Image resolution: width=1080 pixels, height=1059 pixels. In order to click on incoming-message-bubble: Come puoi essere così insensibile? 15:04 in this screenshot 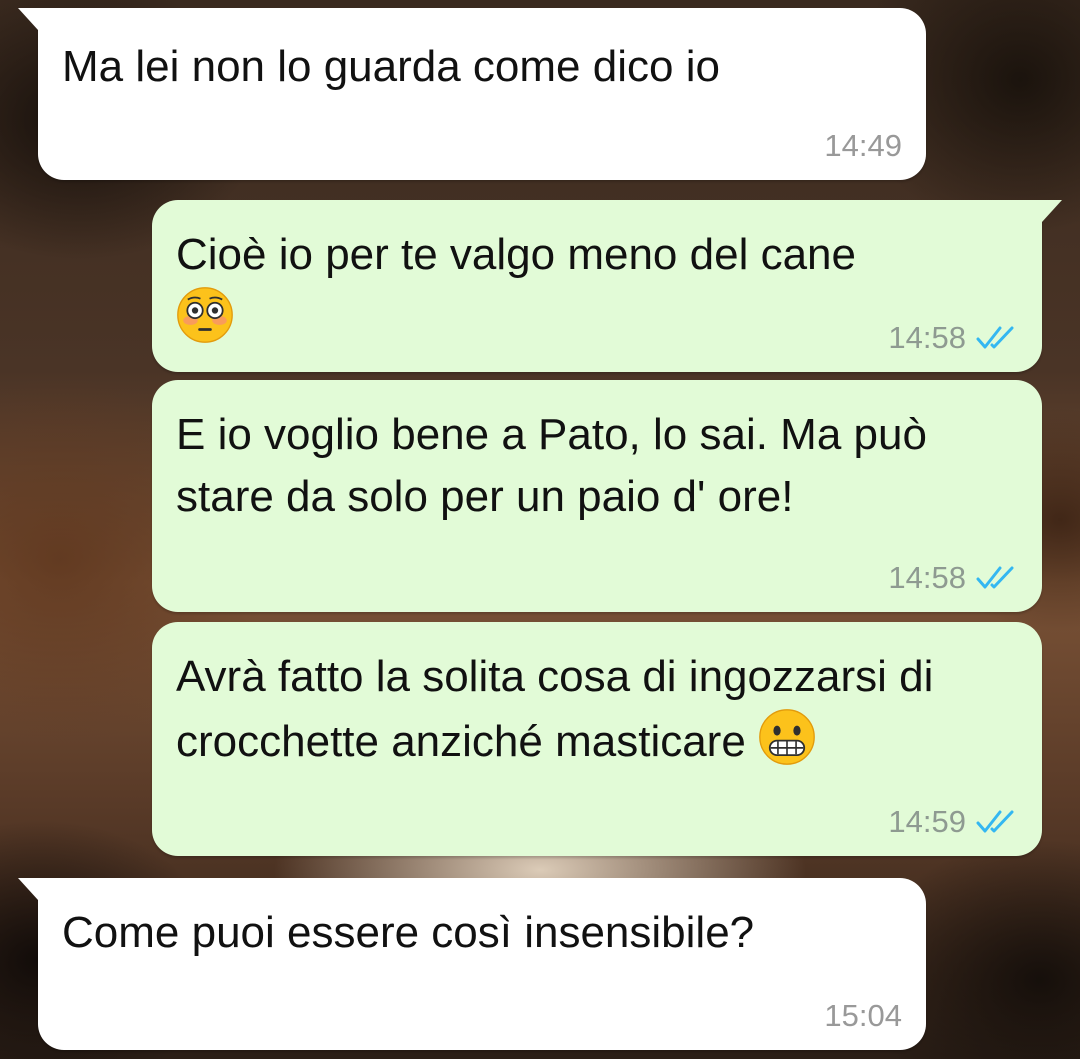, I will do `click(472, 964)`.